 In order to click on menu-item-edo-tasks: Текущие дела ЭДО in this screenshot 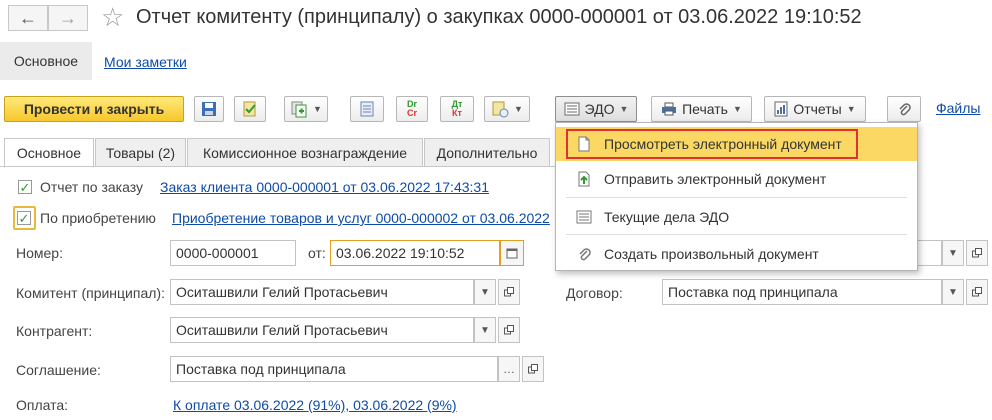, I will do `click(736, 217)`.